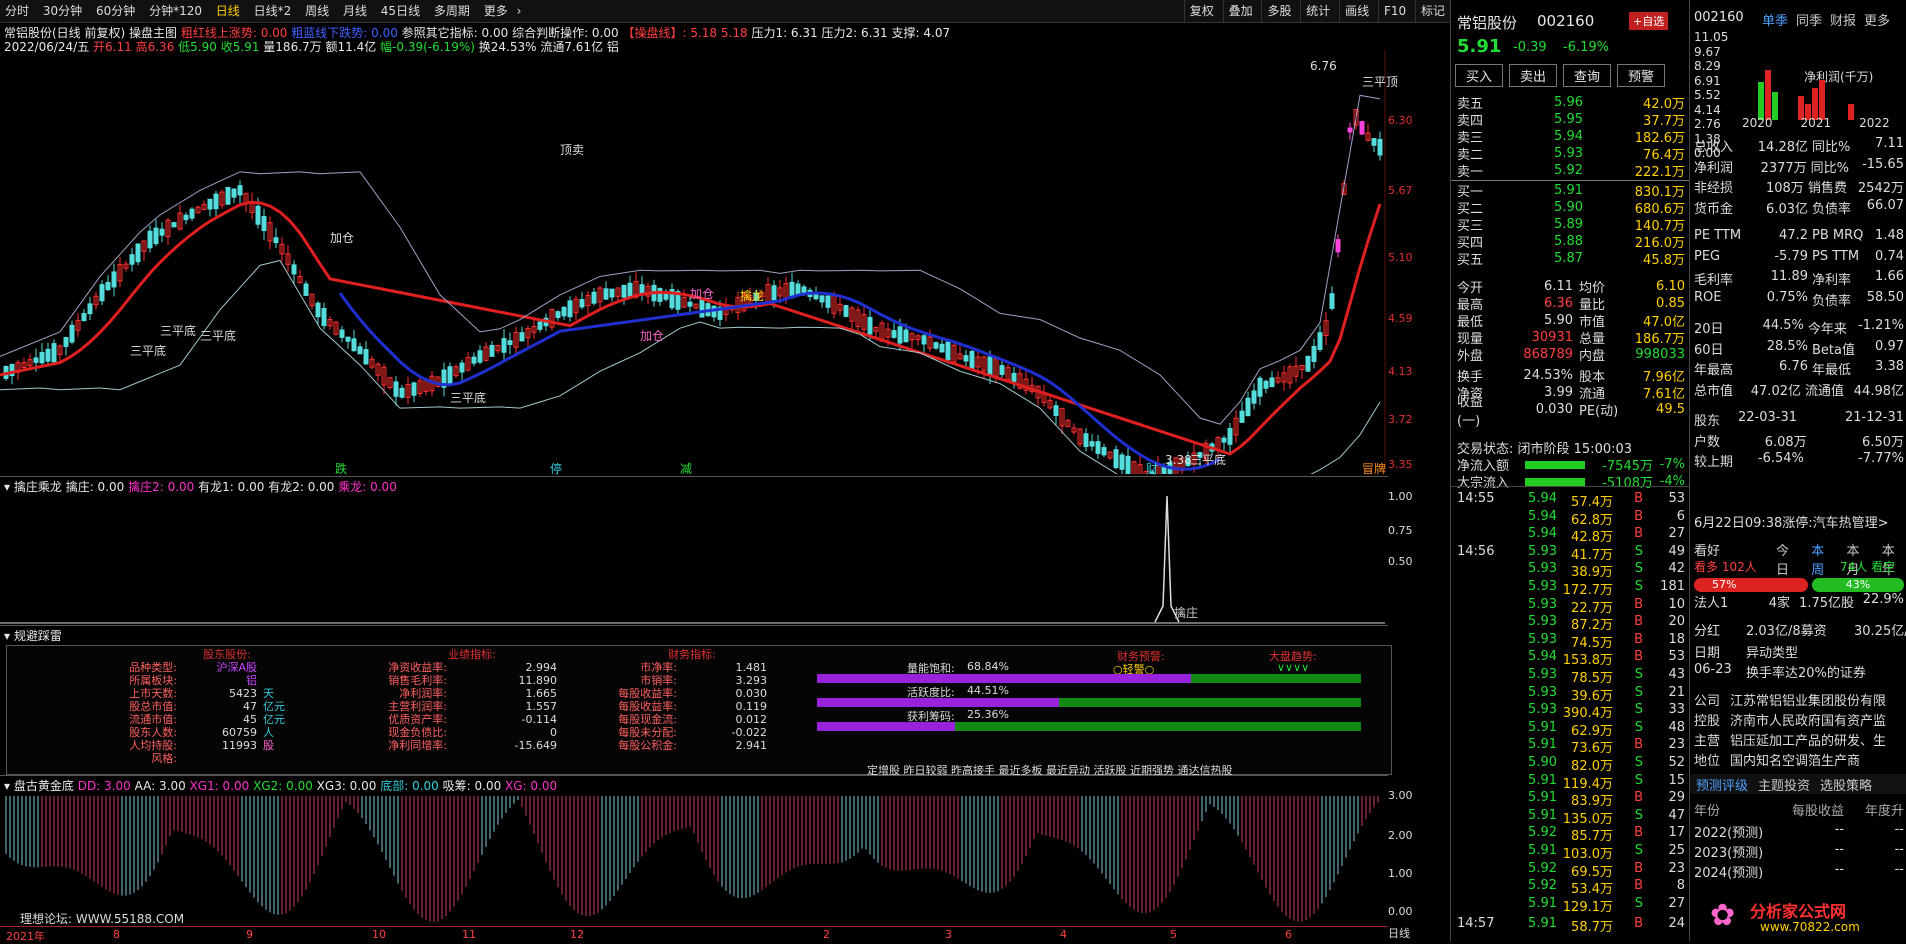 The image size is (1906, 944). What do you see at coordinates (1809, 19) in the screenshot?
I see `tab-same-quarter: 同季` at bounding box center [1809, 19].